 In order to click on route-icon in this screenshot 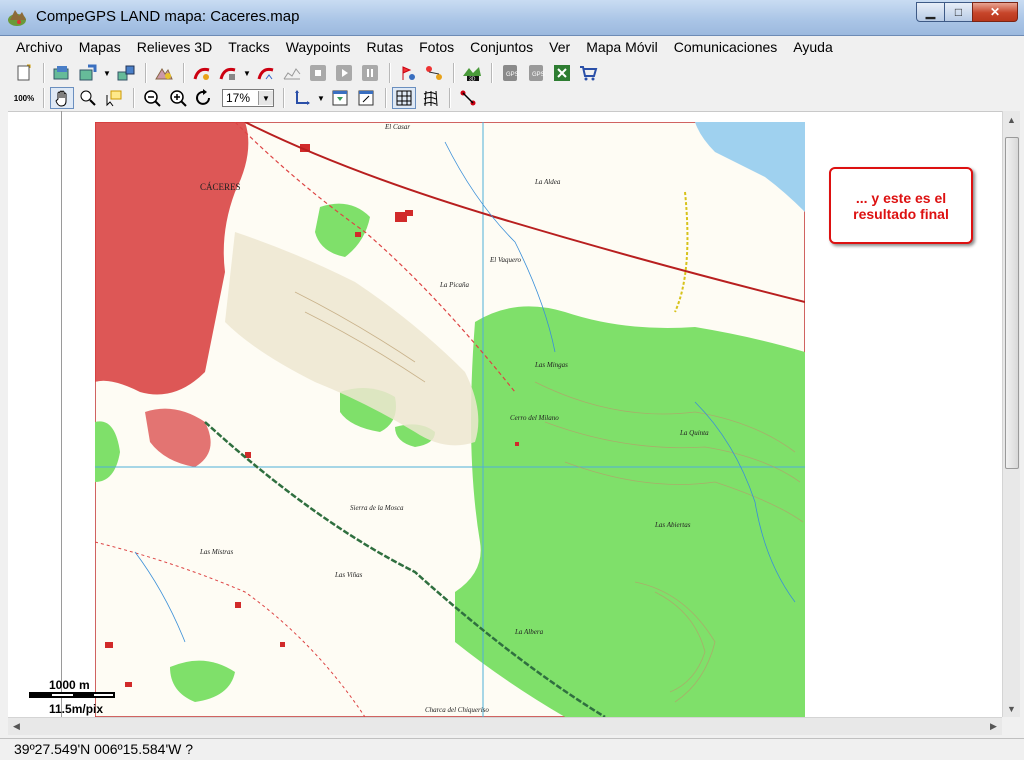, I will do `click(434, 73)`.